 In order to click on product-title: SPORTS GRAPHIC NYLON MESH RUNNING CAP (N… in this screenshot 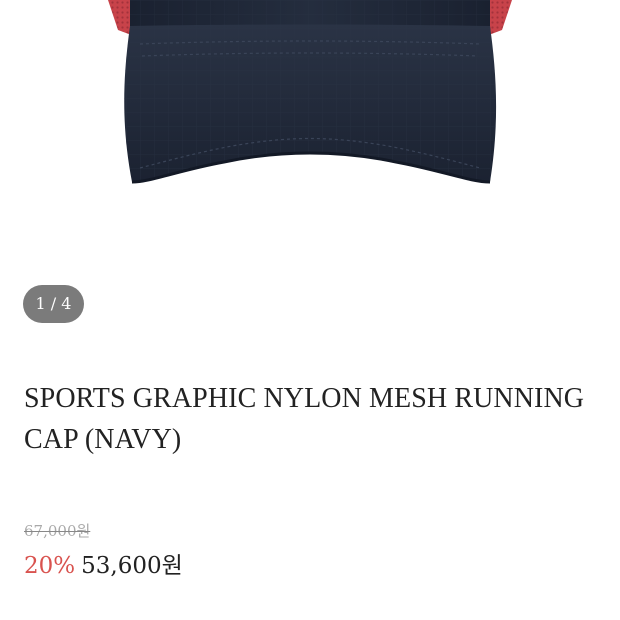, I will do `click(304, 419)`.